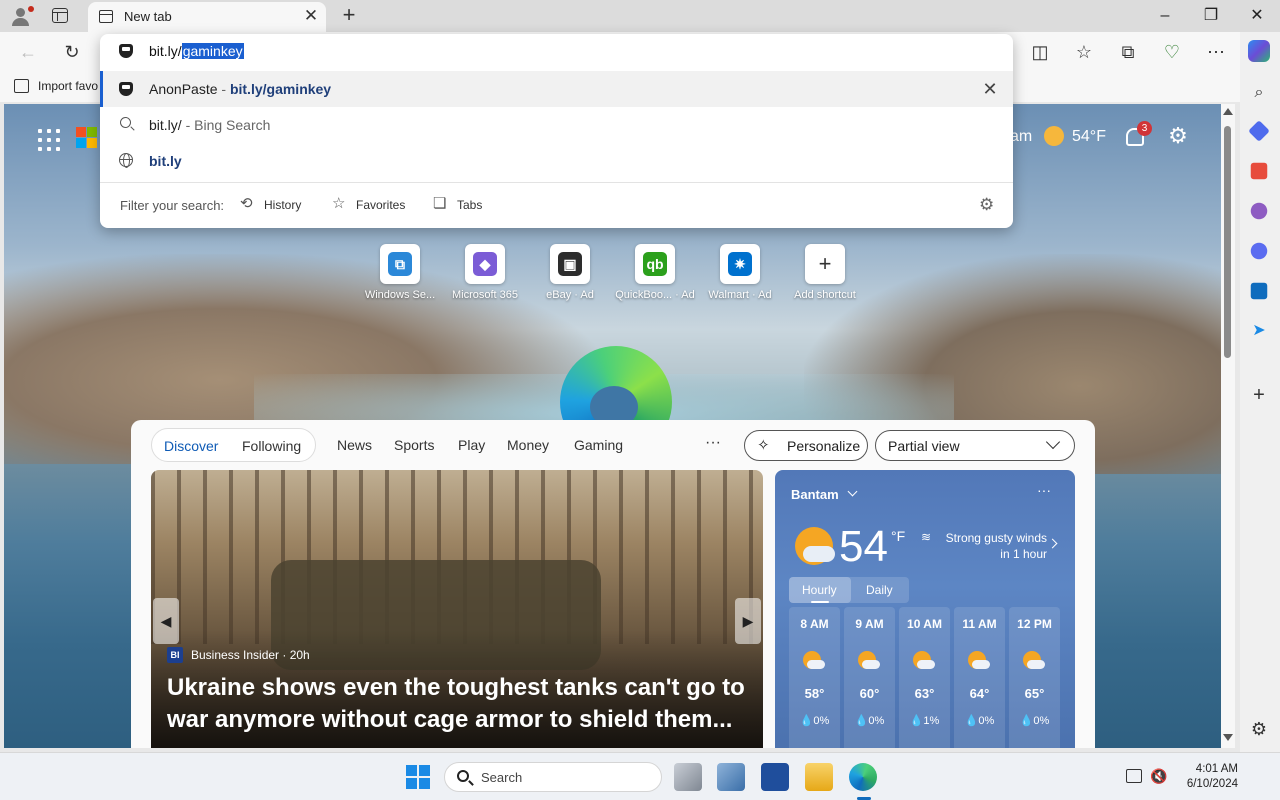 Image resolution: width=1280 pixels, height=800 pixels. What do you see at coordinates (1052, 543) in the screenshot?
I see `chevron-right-icon` at bounding box center [1052, 543].